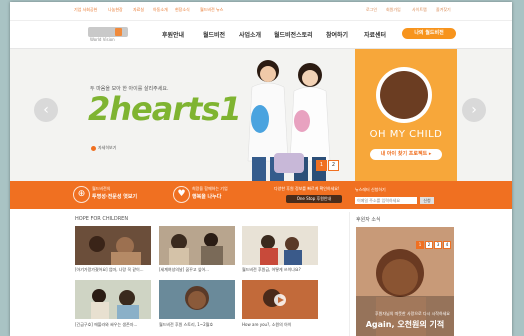  I want to click on nav-item-sponsor: 후원안내, so click(173, 34).